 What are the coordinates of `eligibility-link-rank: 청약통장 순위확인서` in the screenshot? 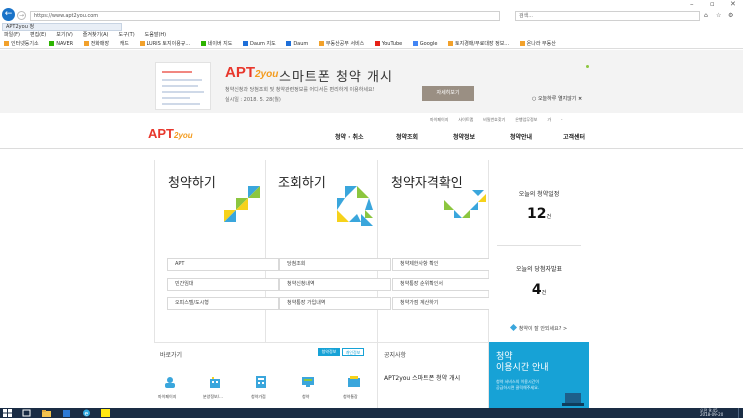 It's located at (448, 284).